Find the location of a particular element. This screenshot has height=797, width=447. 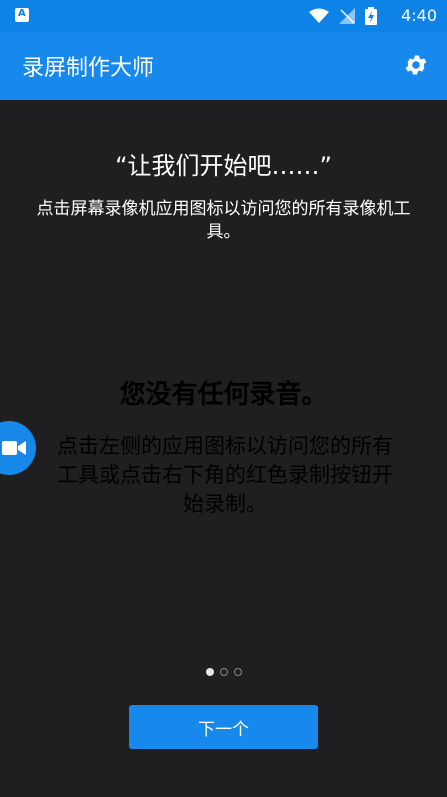

floating-record-tools-button is located at coordinates (18, 448).